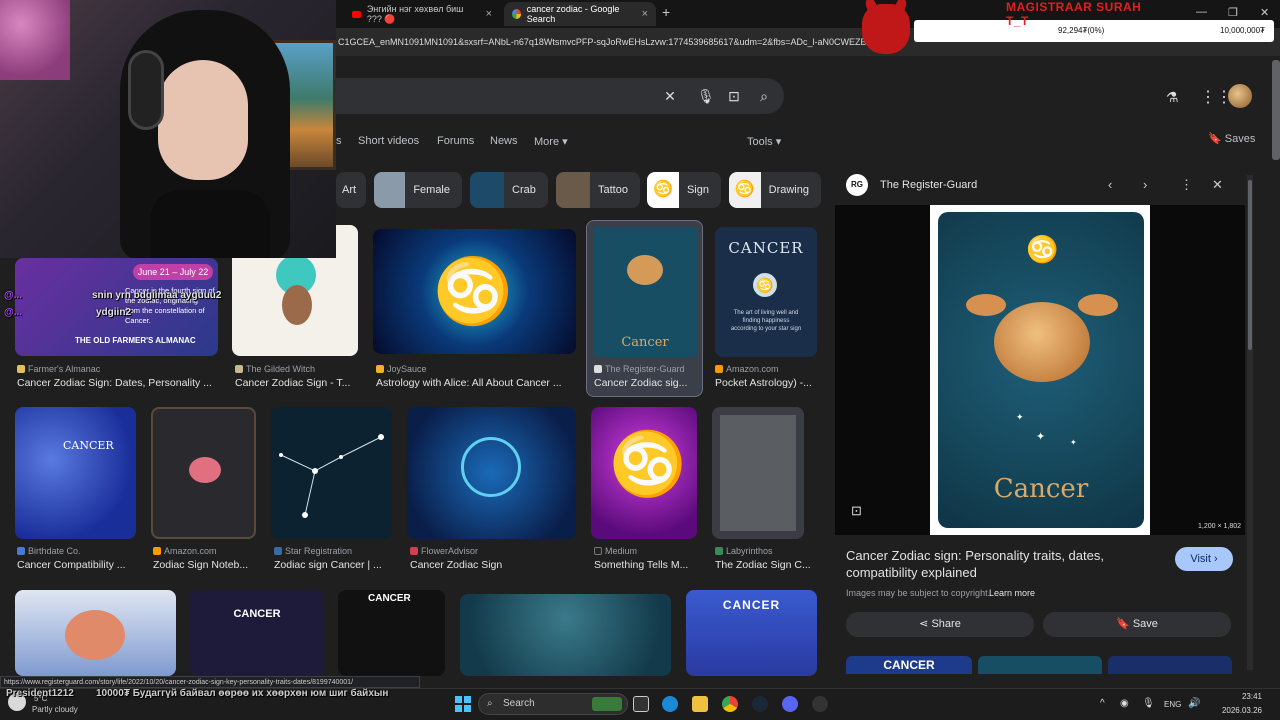 This screenshot has width=1280, height=720. I want to click on result-image-row3-5: CANCER, so click(751, 633).